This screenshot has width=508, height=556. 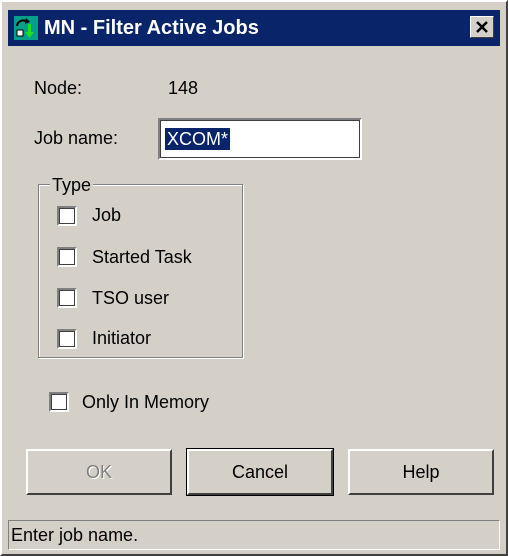 What do you see at coordinates (260, 472) in the screenshot?
I see `cancel-button: Cancel` at bounding box center [260, 472].